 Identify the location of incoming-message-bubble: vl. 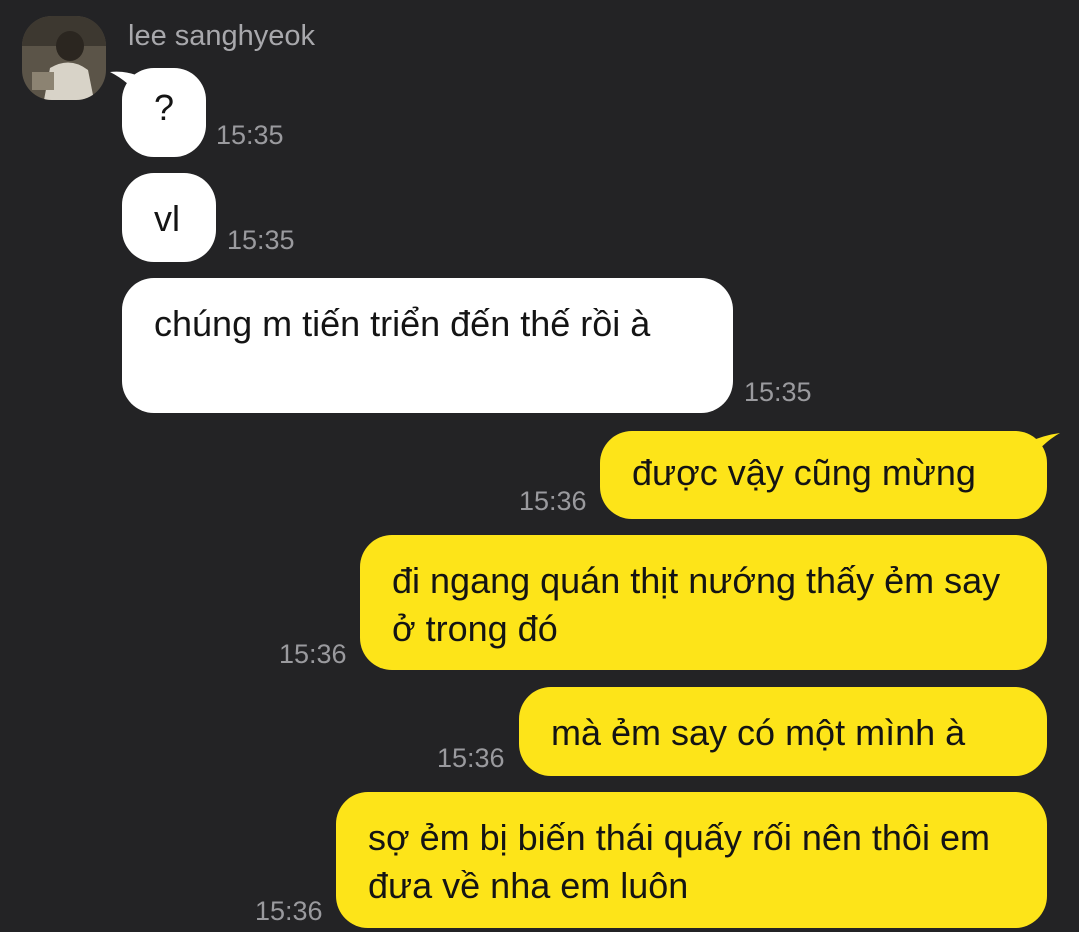
(169, 217).